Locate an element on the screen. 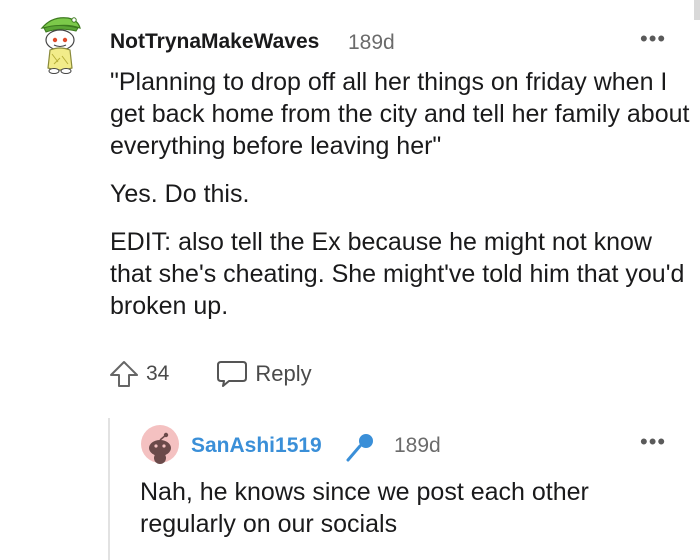 This screenshot has height=560, width=700. reply-label: Reply is located at coordinates (283, 373).